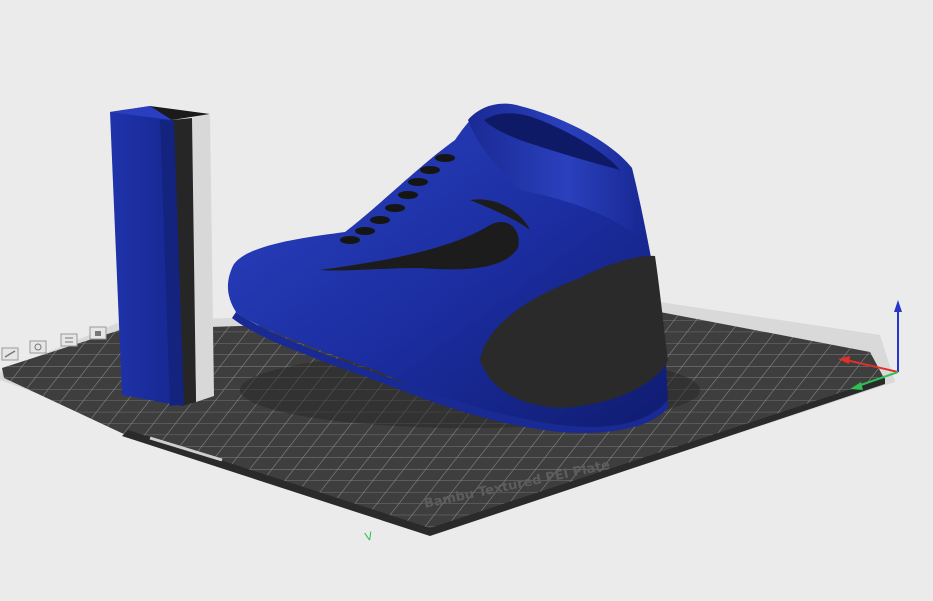 The image size is (933, 601). I want to click on wipe-tower, so click(162, 256).